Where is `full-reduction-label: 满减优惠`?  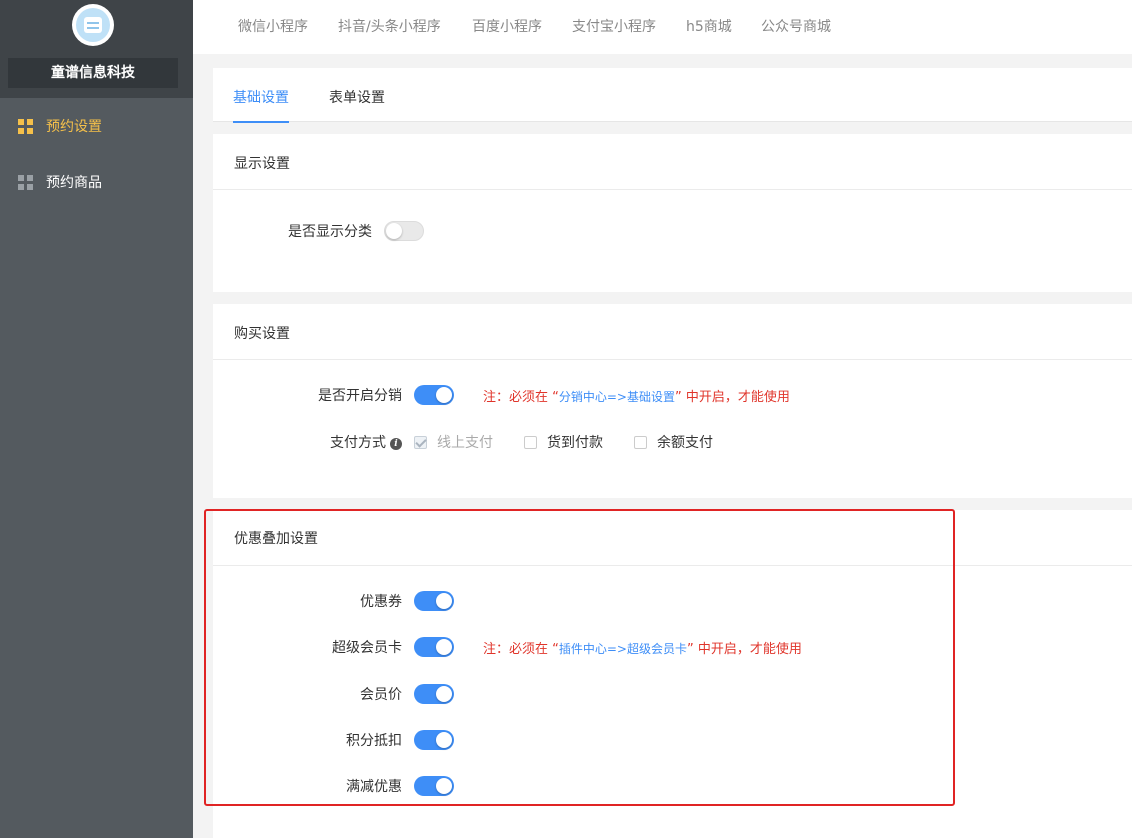
full-reduction-label: 满减优惠 is located at coordinates (374, 787).